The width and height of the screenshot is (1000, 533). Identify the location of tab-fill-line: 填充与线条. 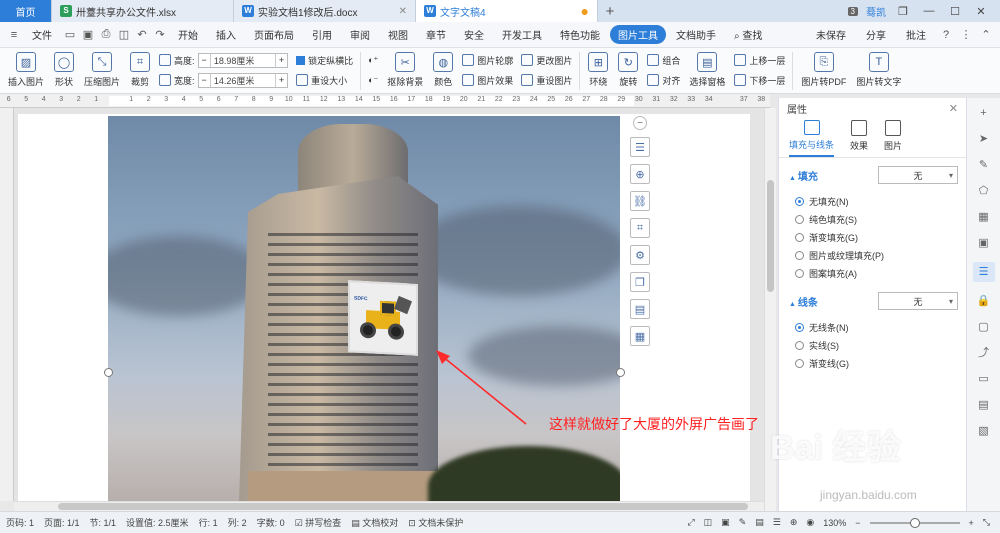
(812, 138).